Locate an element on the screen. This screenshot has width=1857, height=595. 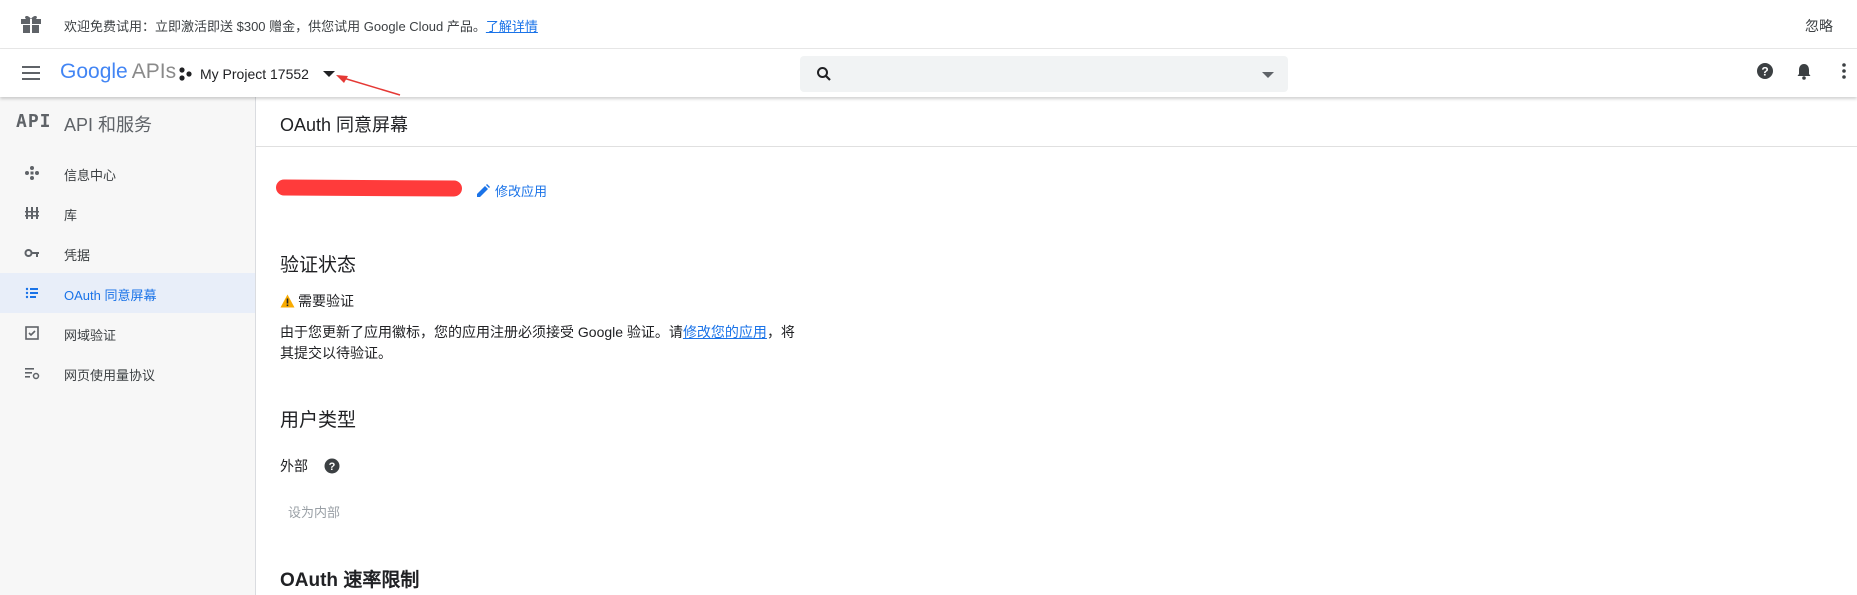
top-app-bar: Google APIs My Project 17552 ? is located at coordinates (928, 73).